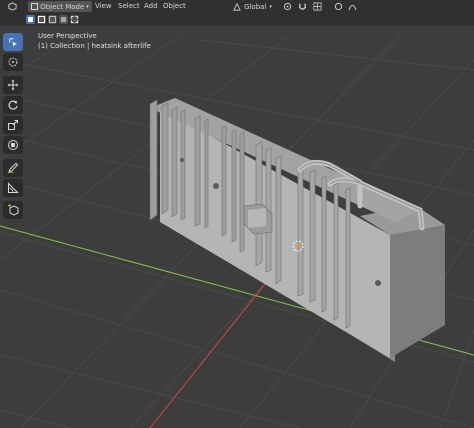 The width and height of the screenshot is (474, 428). I want to click on magnet-icon, so click(302, 6).